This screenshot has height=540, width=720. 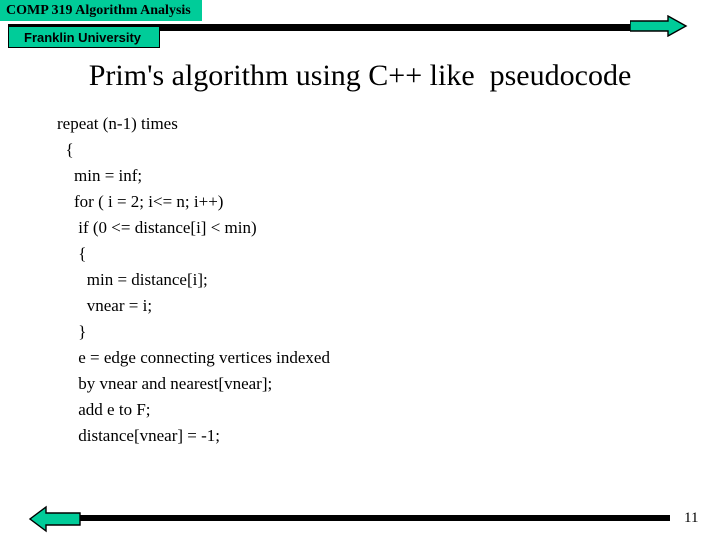 I want to click on code-line: min = distance[i];, so click(x=132, y=279).